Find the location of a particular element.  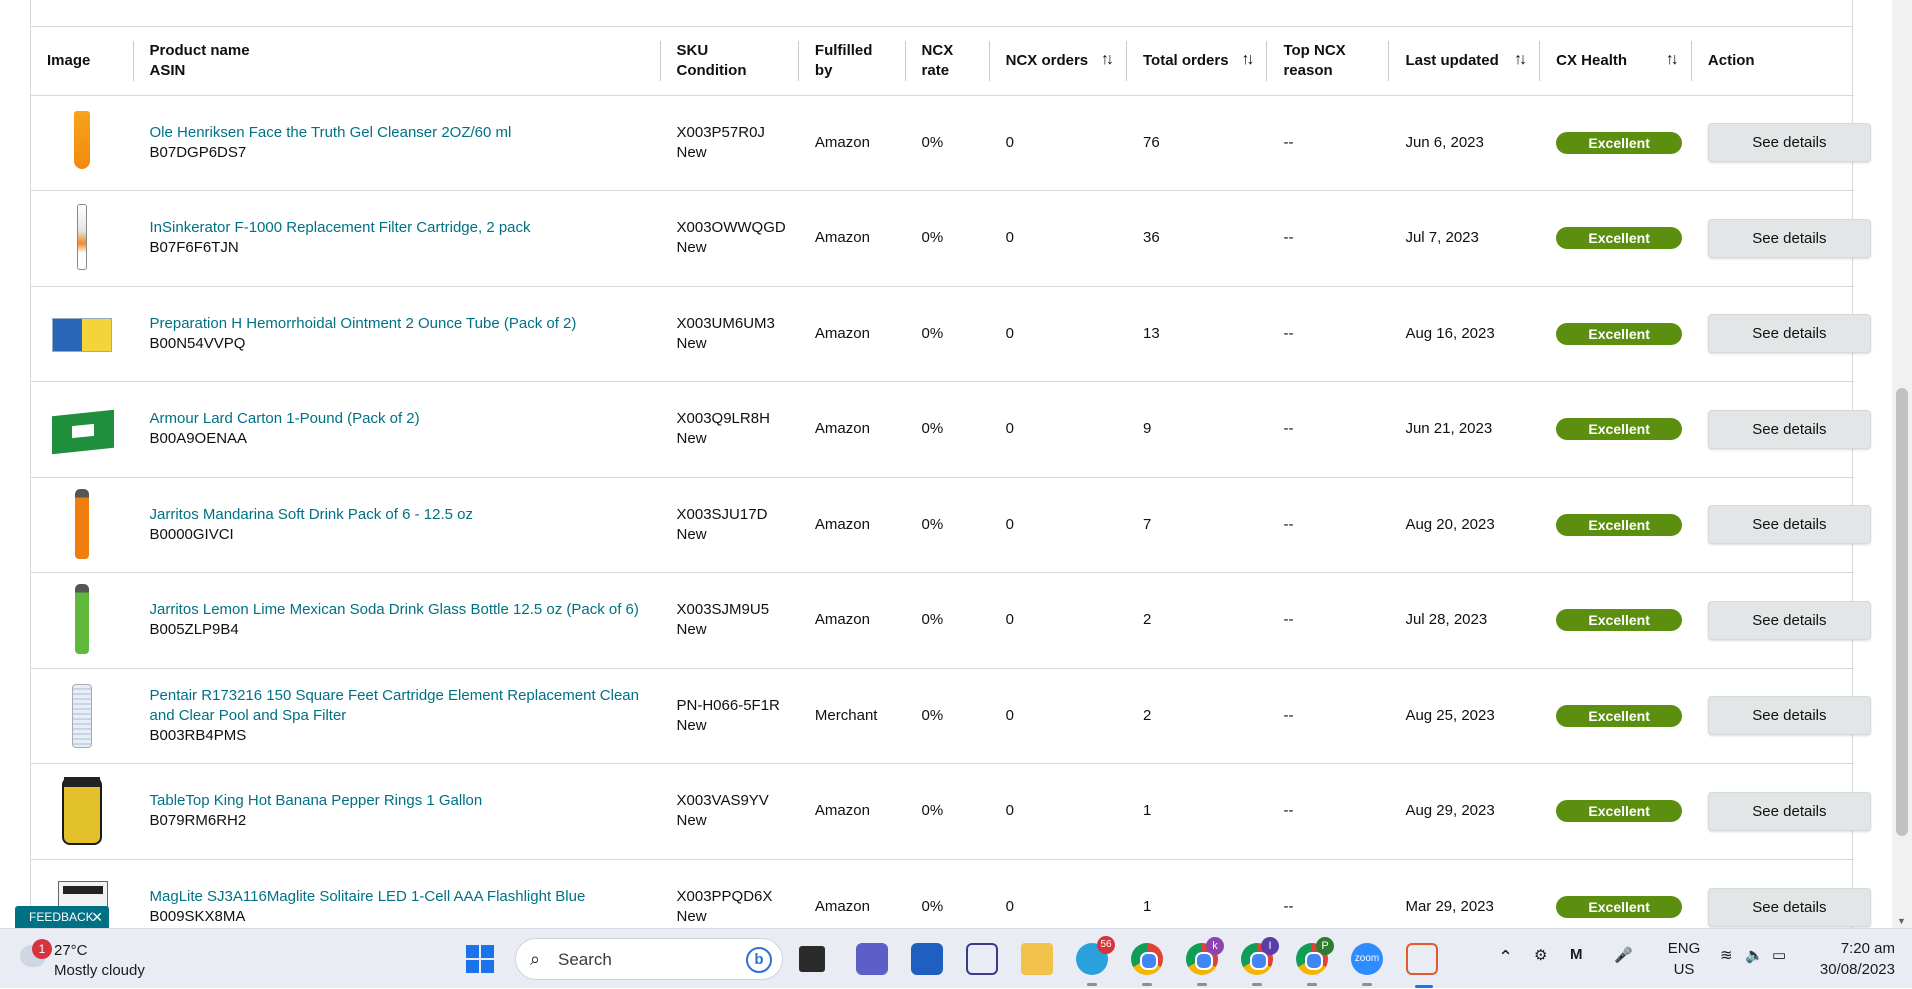

last-updated-cell: Mar 29, 2023 is located at coordinates (1449, 906).